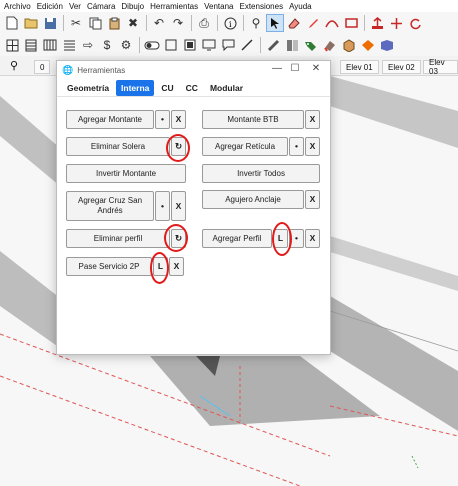 This screenshot has height=486, width=458. Describe the element at coordinates (159, 23) in the screenshot. I see `undo-icon: ↶` at that location.